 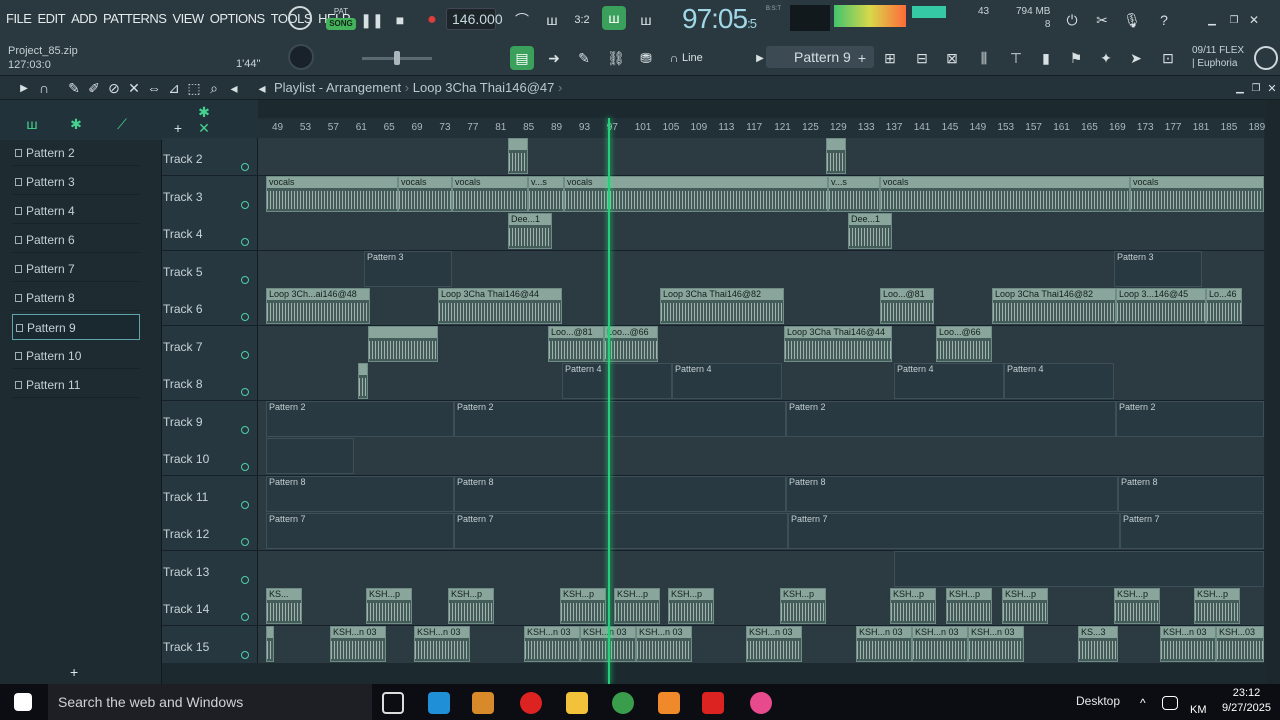 I want to click on recorder-icon, so click(x=531, y=703).